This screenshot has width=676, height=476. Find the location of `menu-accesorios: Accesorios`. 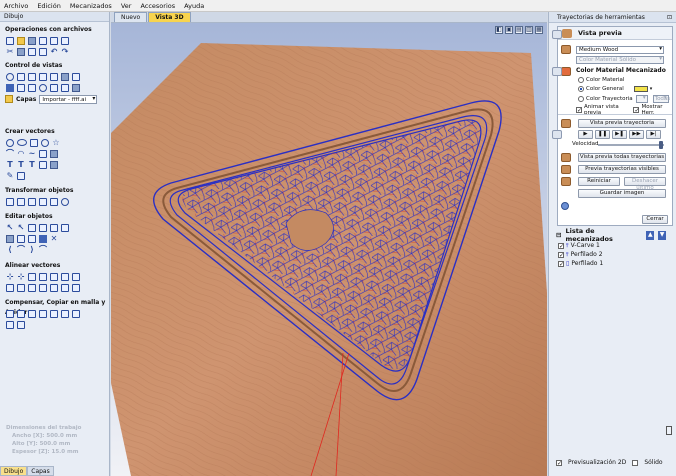

menu-accesorios: Accesorios is located at coordinates (157, 6).